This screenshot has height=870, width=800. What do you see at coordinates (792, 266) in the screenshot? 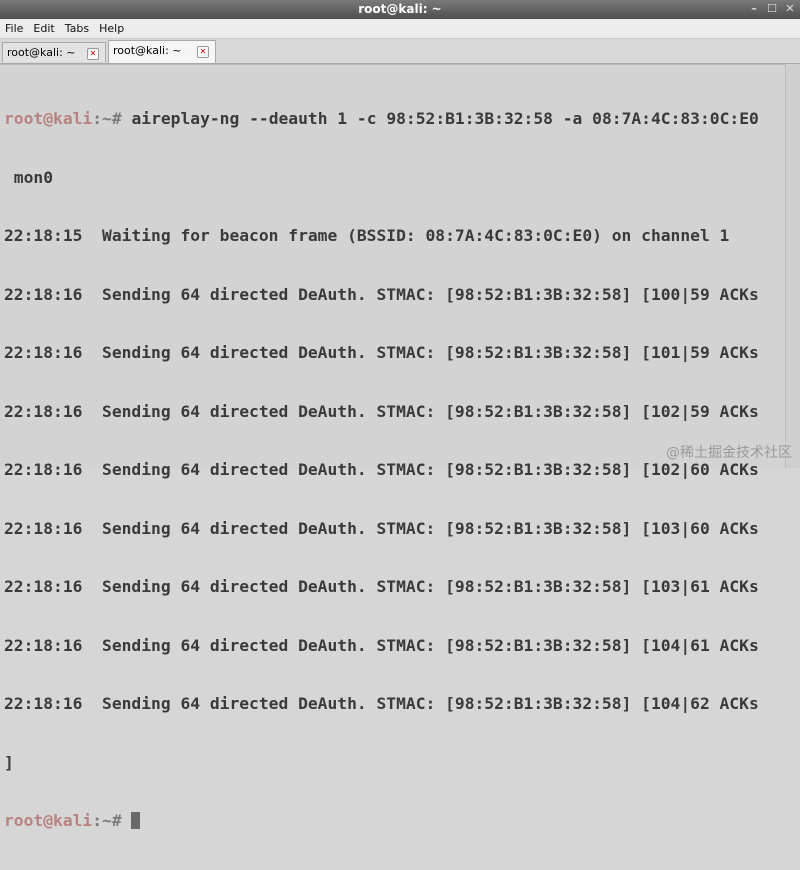
I see `terminal-scrollbar` at bounding box center [792, 266].